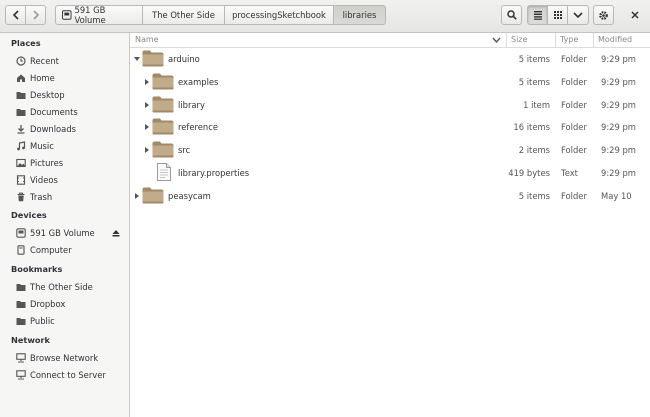 This screenshot has width=650, height=417. What do you see at coordinates (390, 149) in the screenshot?
I see `file-row: src 2 items Folder 9:29 pm` at bounding box center [390, 149].